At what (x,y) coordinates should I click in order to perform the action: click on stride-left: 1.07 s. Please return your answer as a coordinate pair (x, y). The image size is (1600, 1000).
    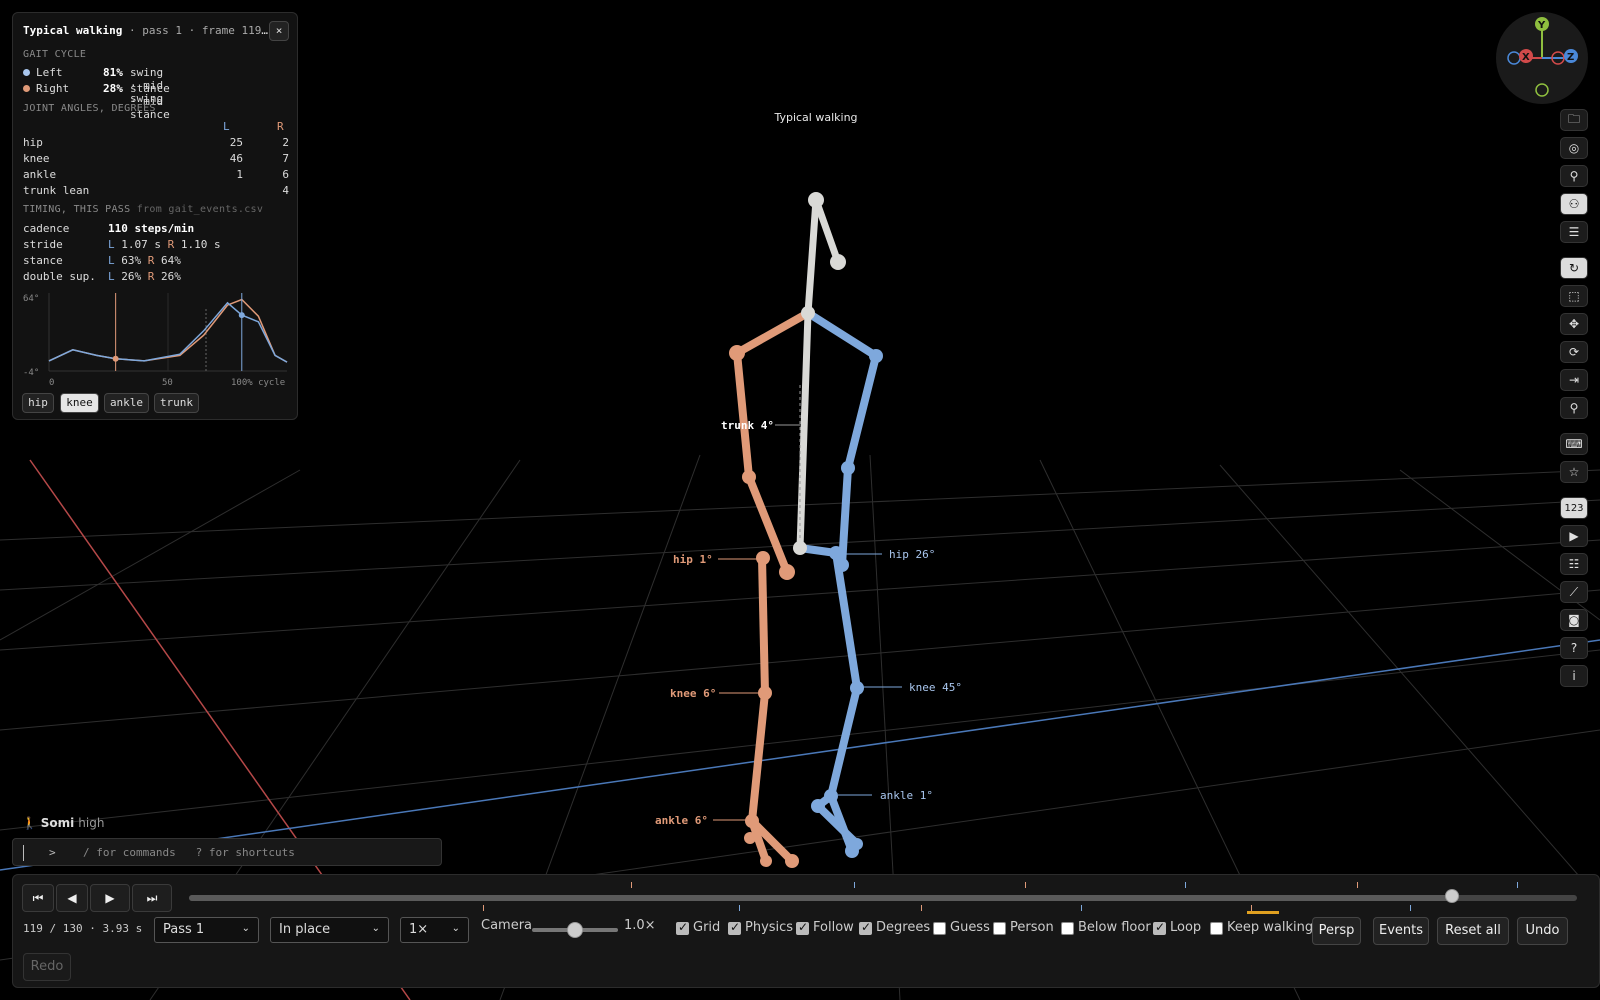
    Looking at the image, I should click on (141, 244).